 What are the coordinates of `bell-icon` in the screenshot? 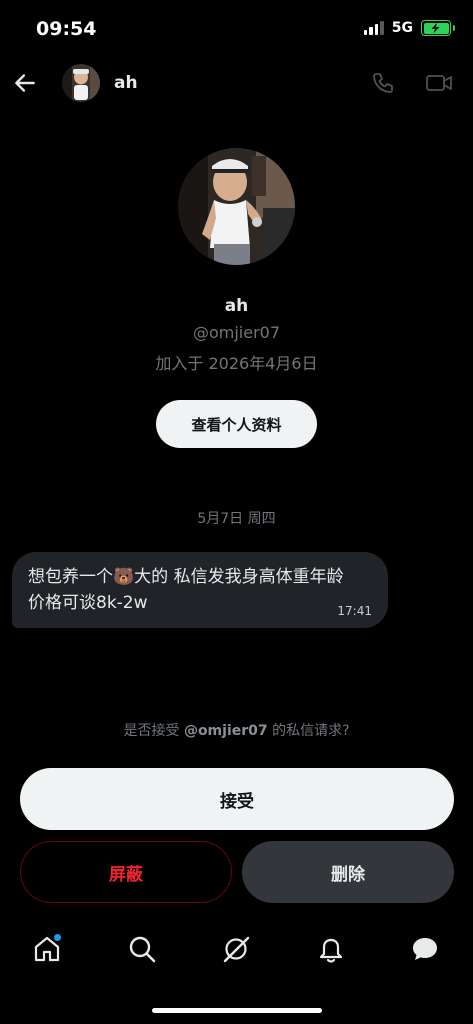 It's located at (331, 949).